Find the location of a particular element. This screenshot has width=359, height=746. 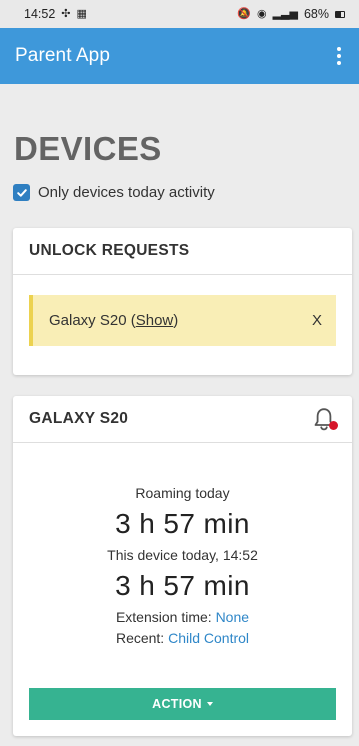

recent-row: Recent: Child Control is located at coordinates (182, 638).